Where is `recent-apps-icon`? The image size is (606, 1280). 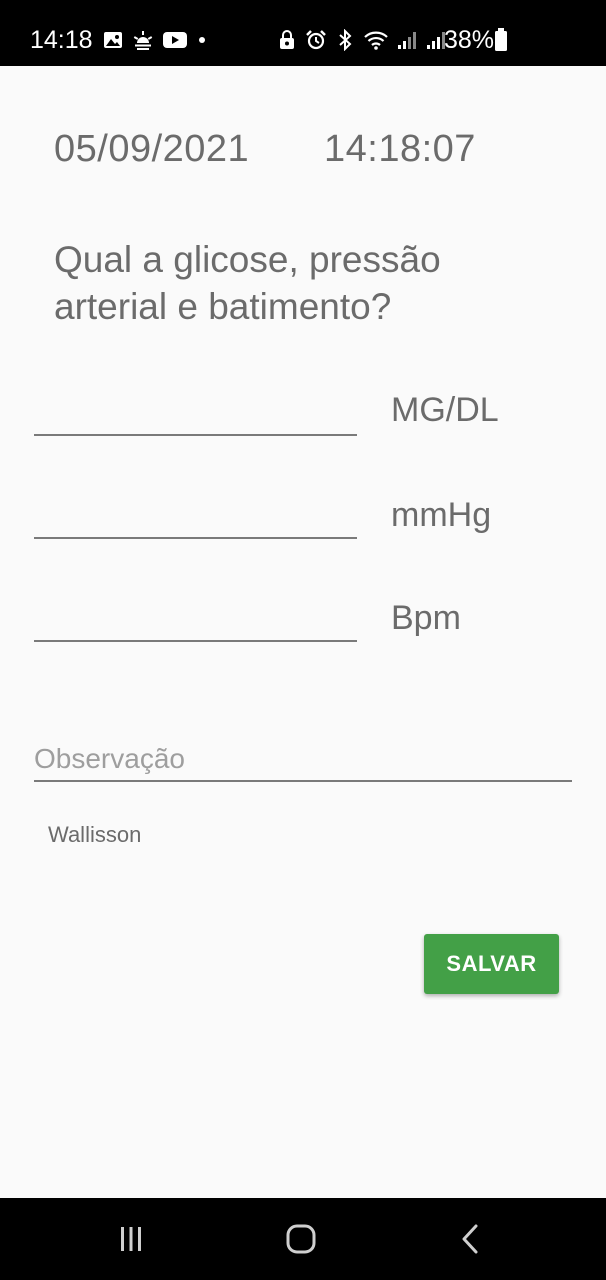
recent-apps-icon is located at coordinates (131, 1239).